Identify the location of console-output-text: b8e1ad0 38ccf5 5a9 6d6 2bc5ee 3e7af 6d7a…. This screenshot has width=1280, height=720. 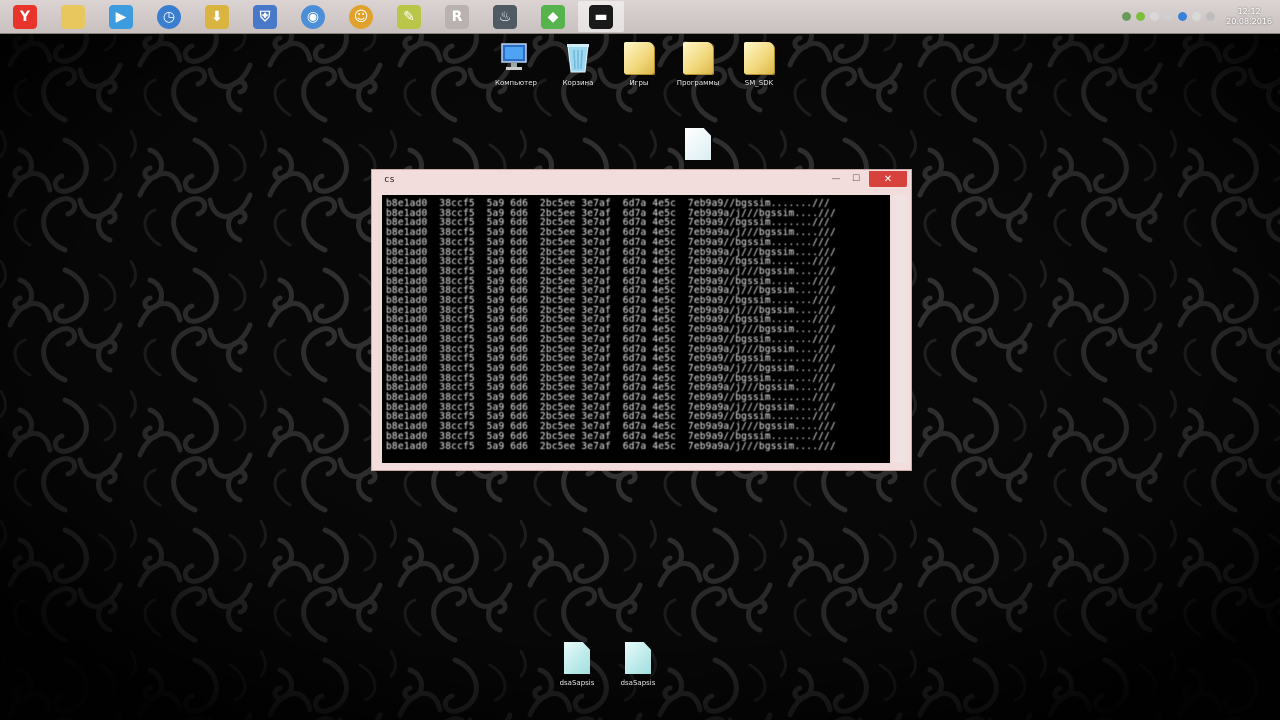
(611, 325).